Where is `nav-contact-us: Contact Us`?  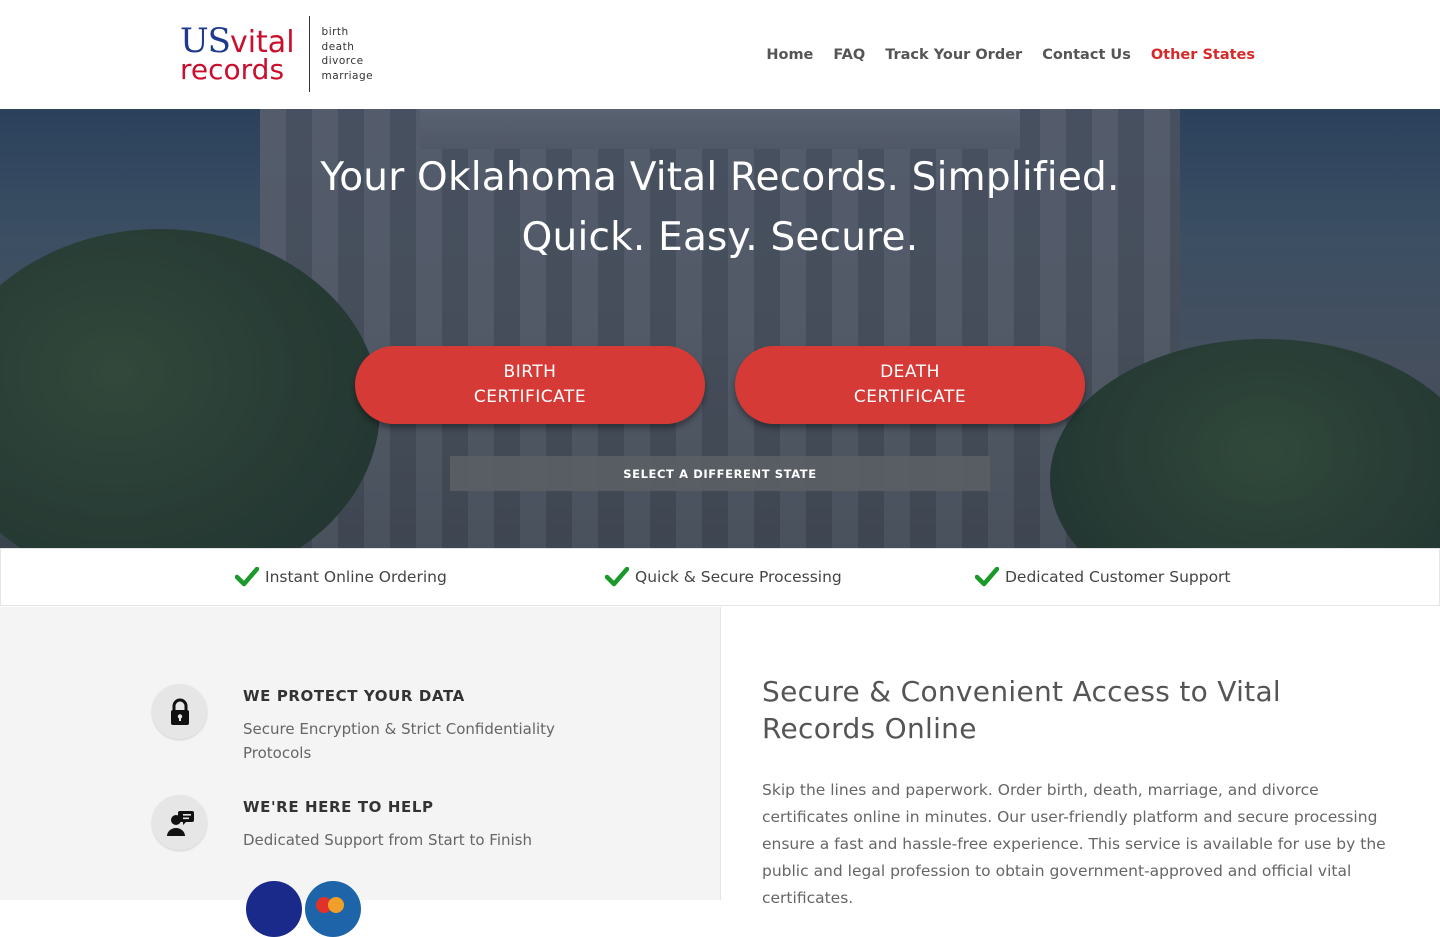 nav-contact-us: Contact Us is located at coordinates (1086, 55).